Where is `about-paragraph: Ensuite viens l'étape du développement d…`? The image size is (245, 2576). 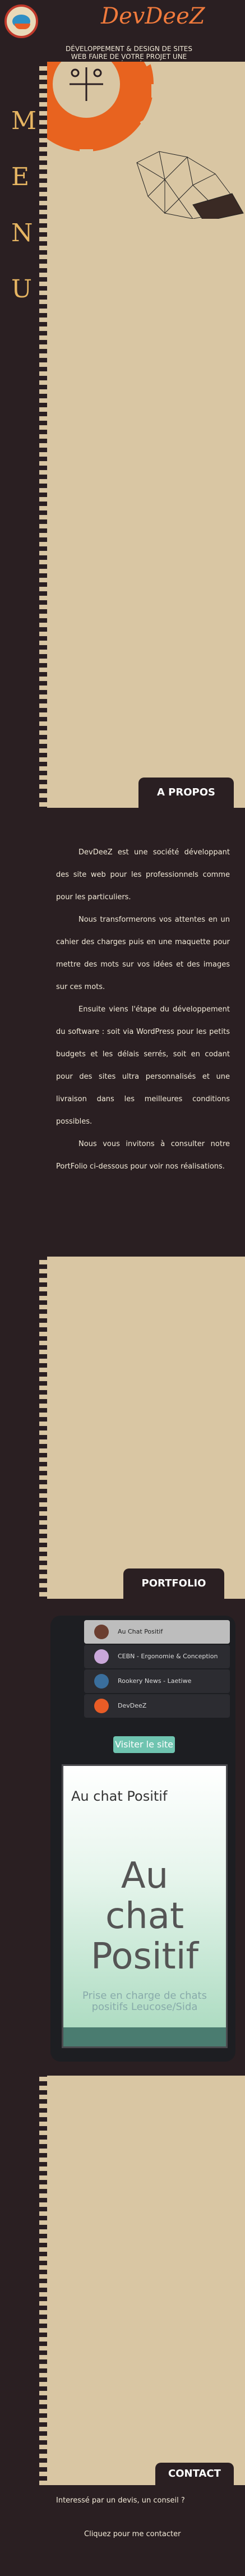 about-paragraph: Ensuite viens l'étape du développement d… is located at coordinates (143, 1065).